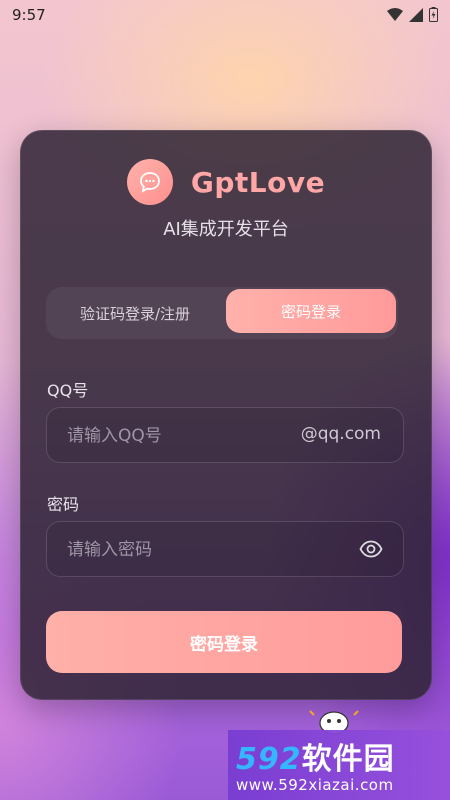 Image resolution: width=450 pixels, height=800 pixels. I want to click on eye-icon, so click(371, 549).